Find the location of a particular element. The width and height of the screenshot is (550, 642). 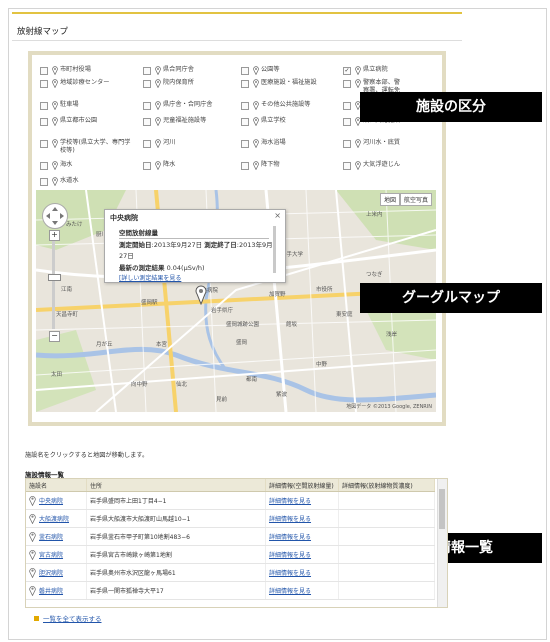

zoom-in-button: + is located at coordinates (54, 235).